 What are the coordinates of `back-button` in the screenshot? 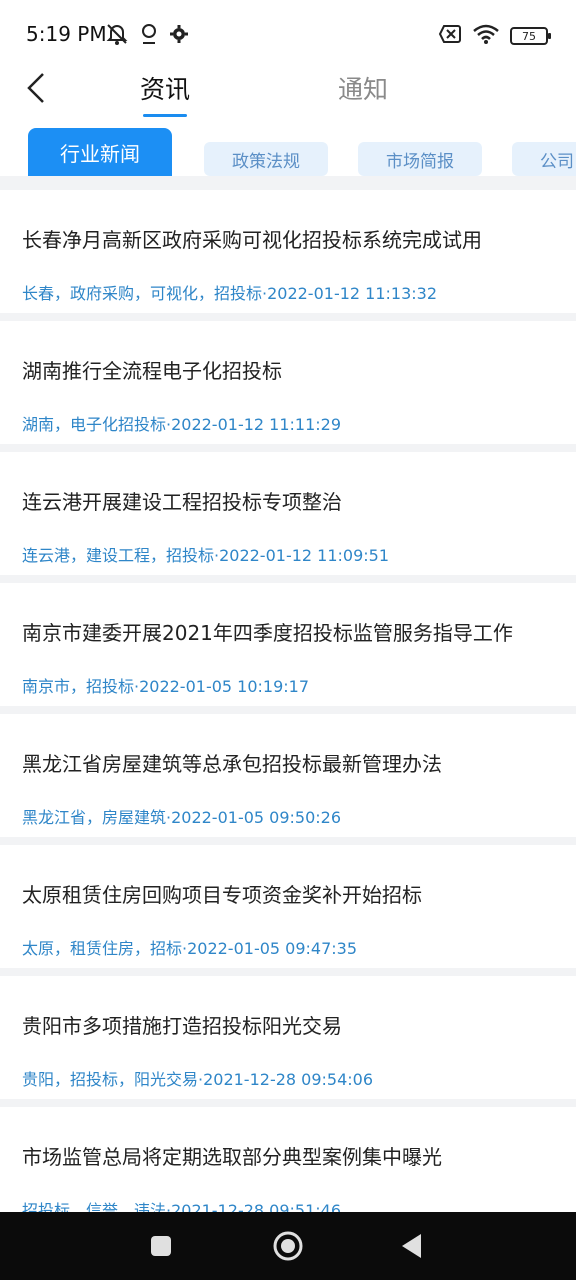 It's located at (36, 88).